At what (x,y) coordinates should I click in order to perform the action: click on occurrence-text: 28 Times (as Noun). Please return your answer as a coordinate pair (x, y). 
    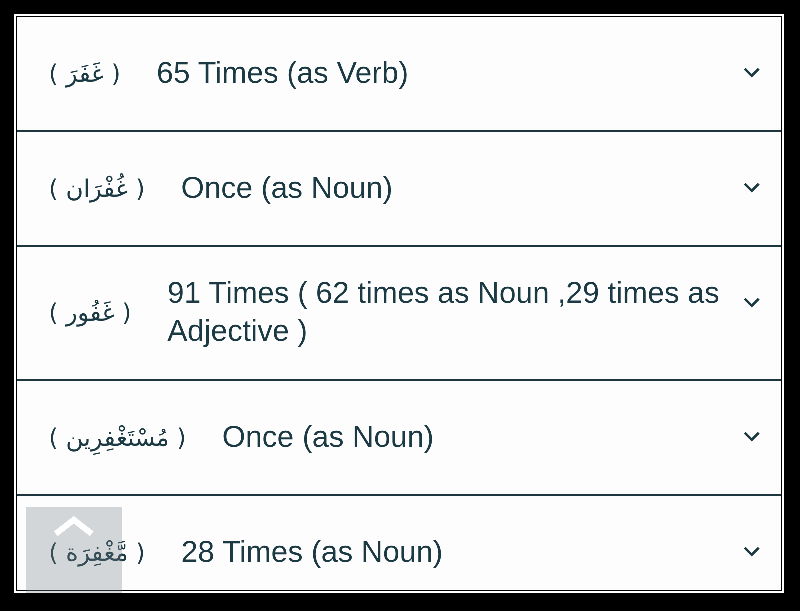
    Looking at the image, I should click on (312, 552).